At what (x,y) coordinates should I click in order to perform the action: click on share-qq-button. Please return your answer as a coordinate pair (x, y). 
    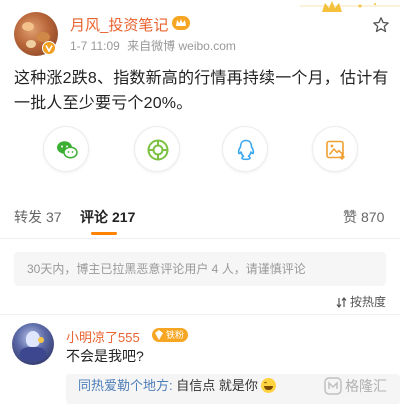
    Looking at the image, I should click on (245, 149).